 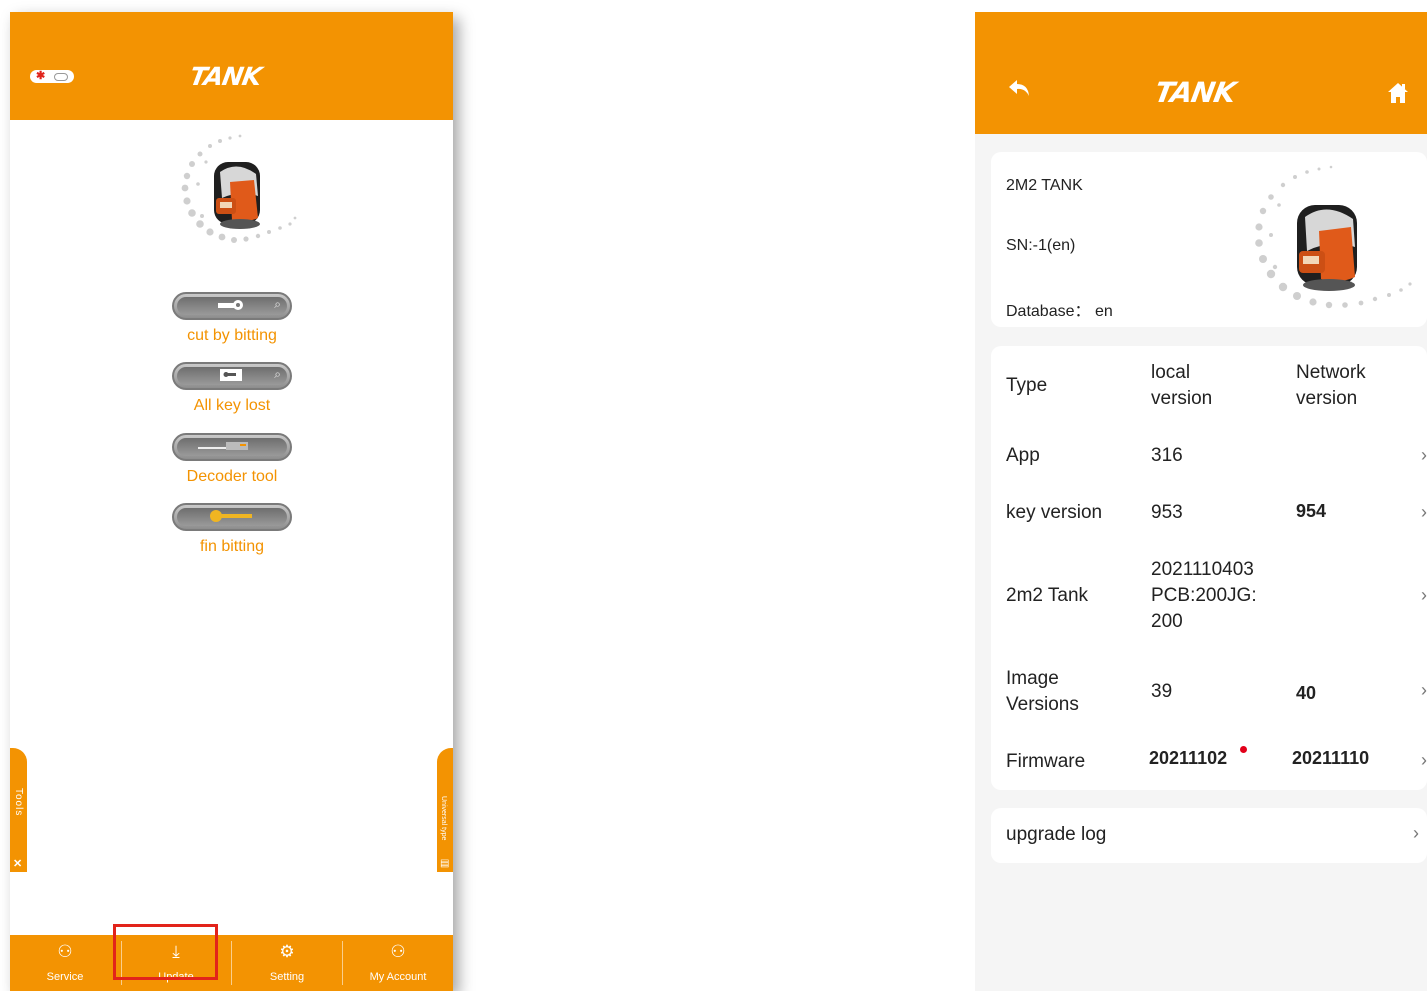 I want to click on row-key-version-type: key version, so click(x=1054, y=513).